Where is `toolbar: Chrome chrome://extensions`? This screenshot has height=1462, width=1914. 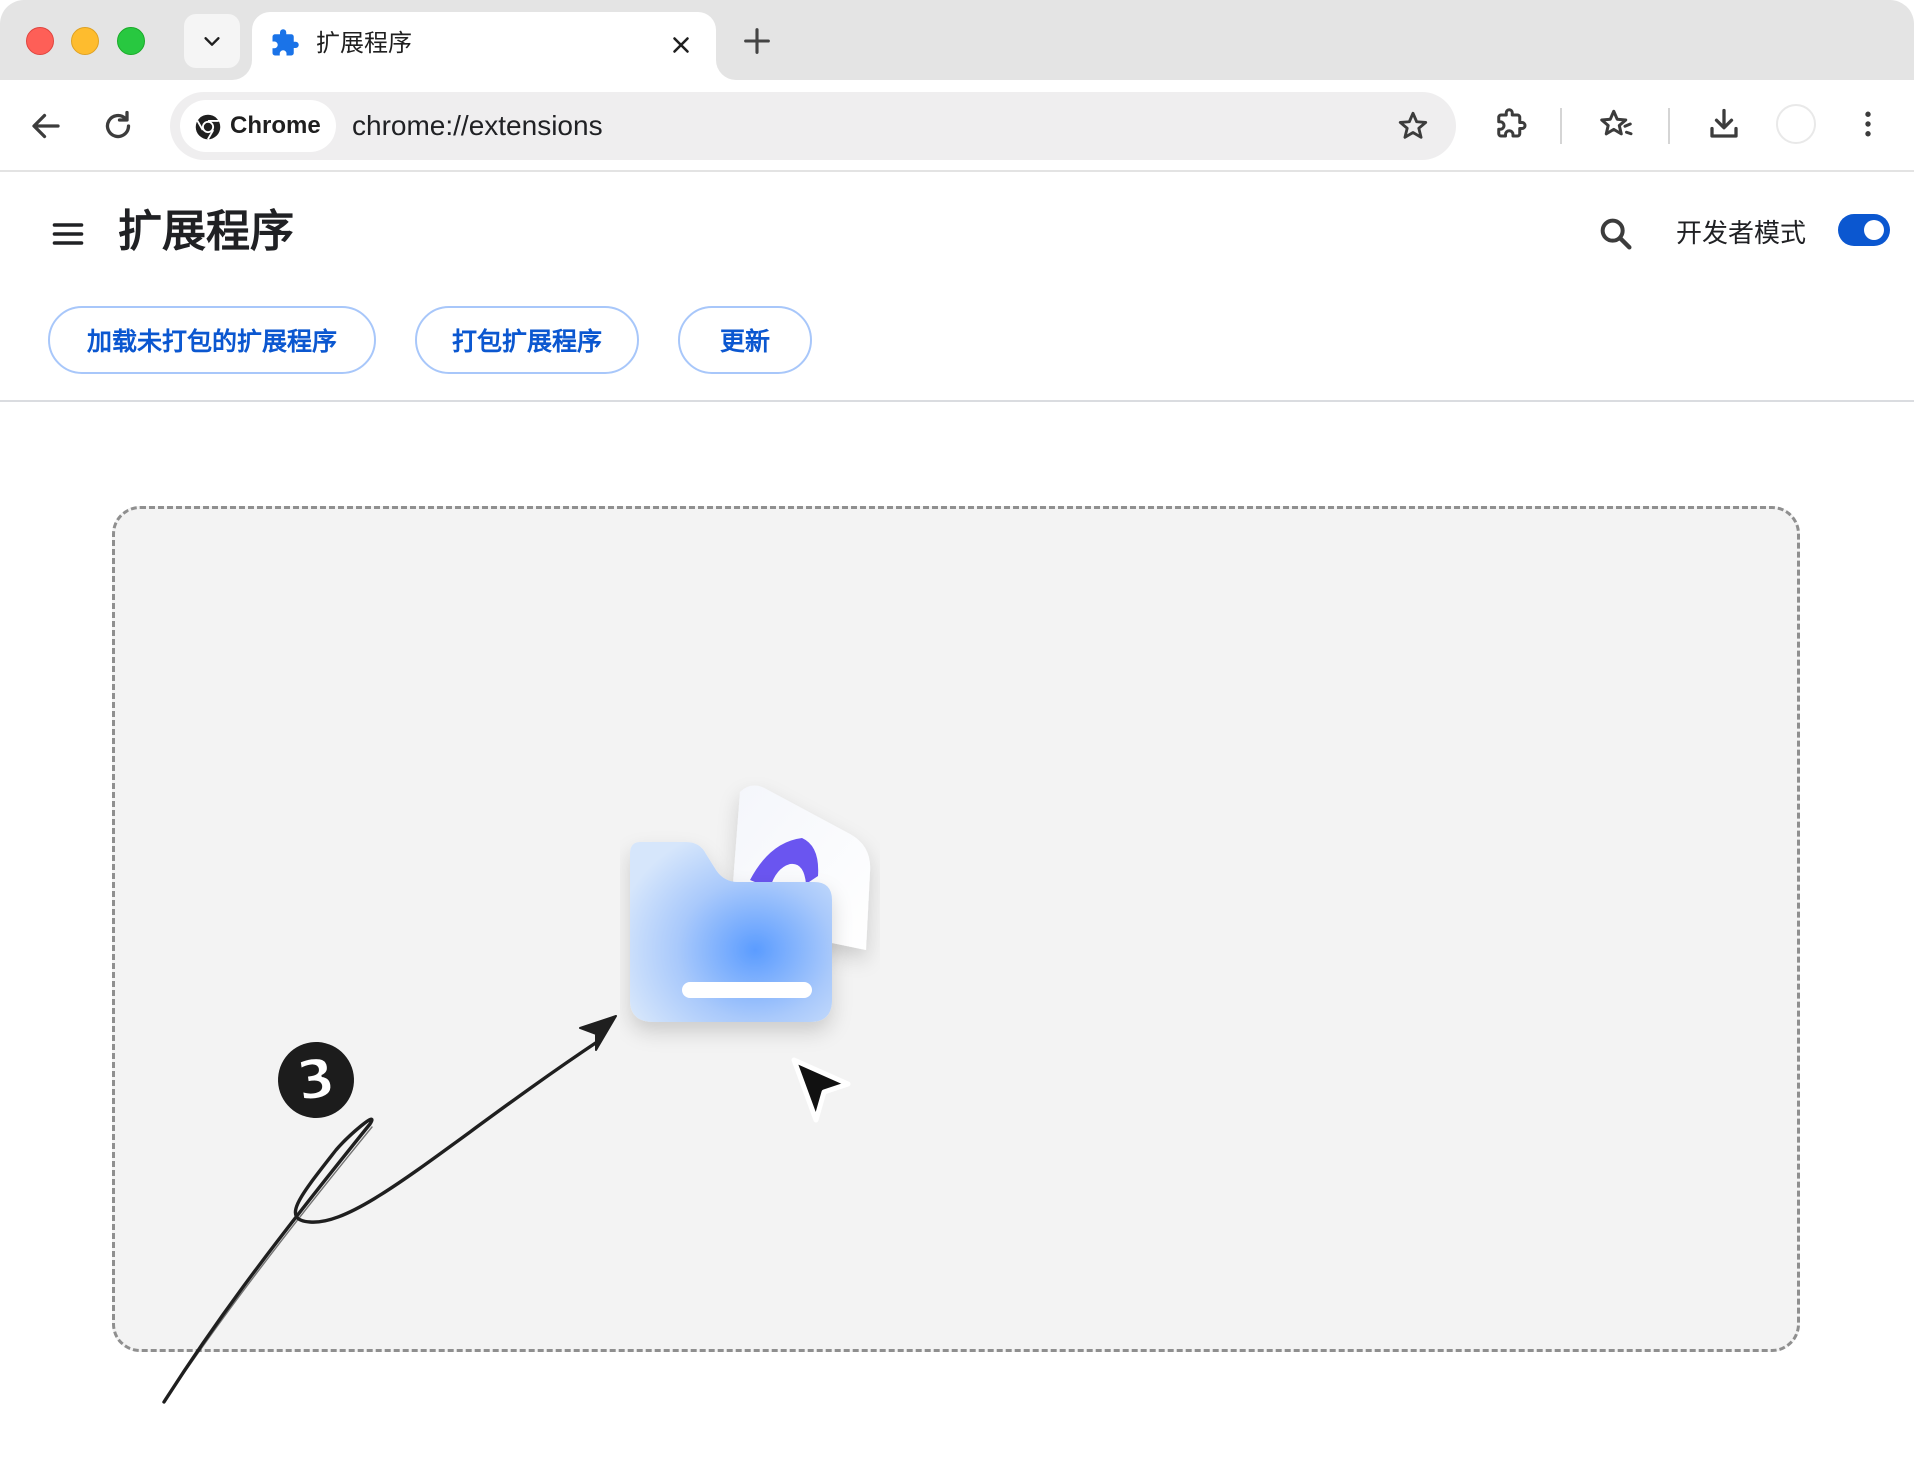 toolbar: Chrome chrome://extensions is located at coordinates (957, 126).